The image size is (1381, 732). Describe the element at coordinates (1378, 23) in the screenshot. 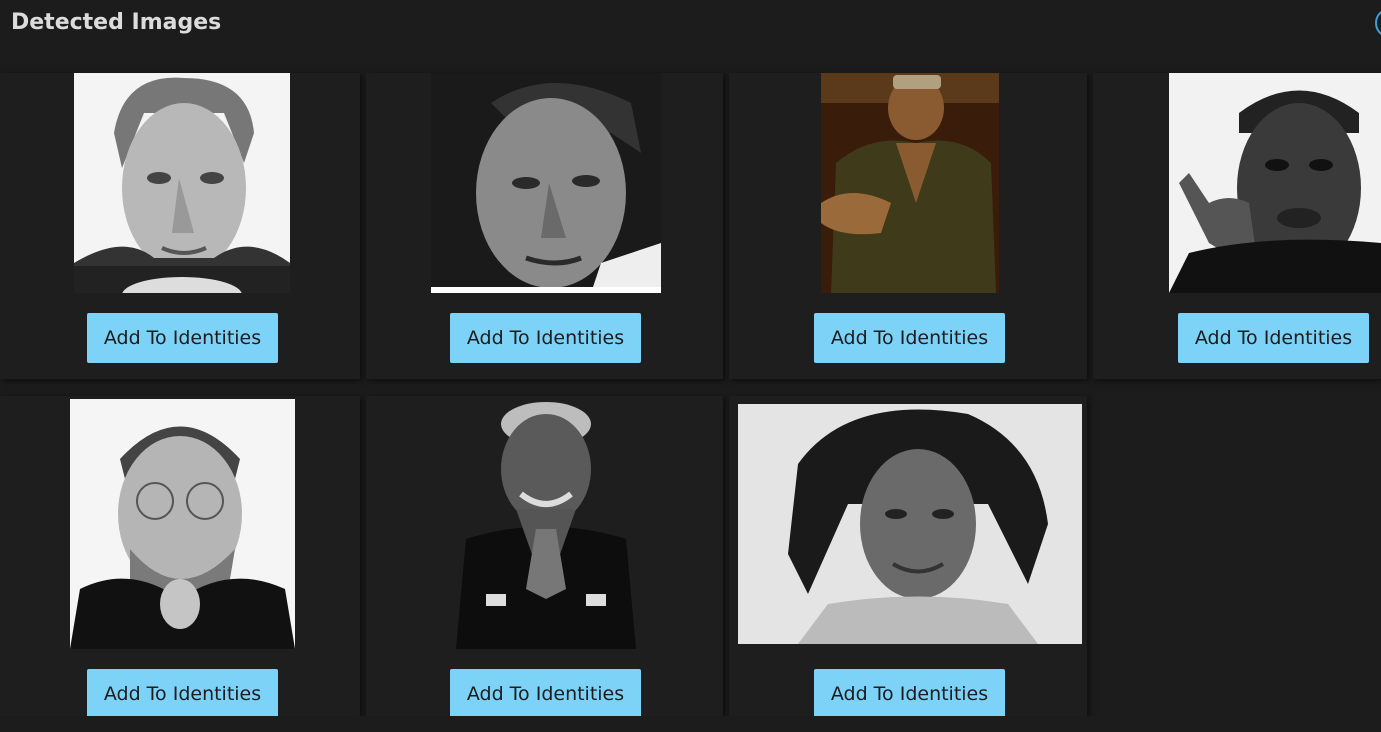

I see `account-icon` at that location.